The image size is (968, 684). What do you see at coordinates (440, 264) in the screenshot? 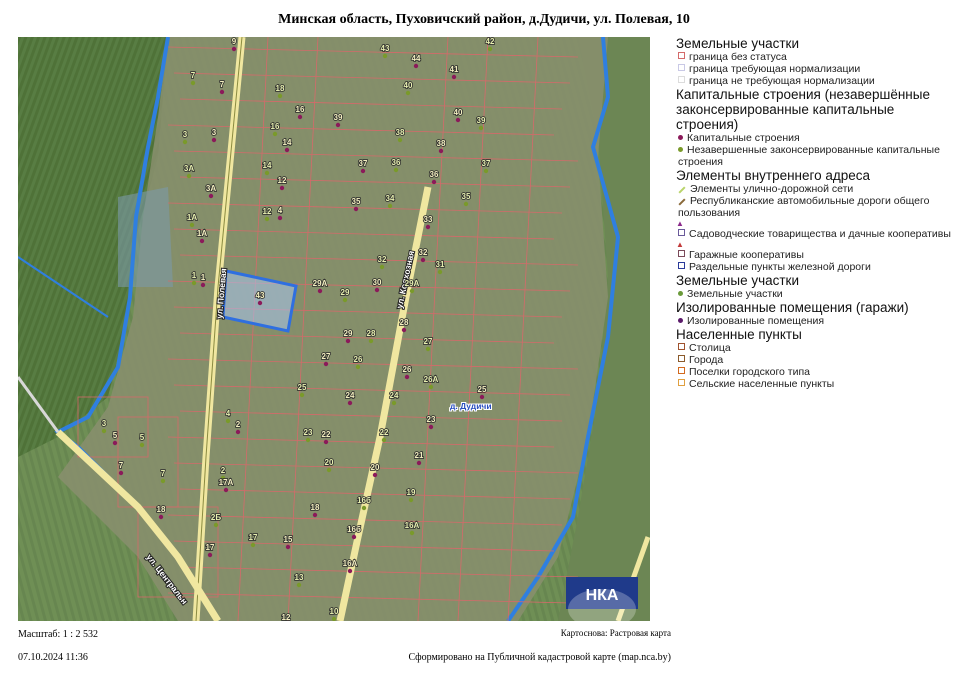
I see `parcel-number-label: 31` at bounding box center [440, 264].